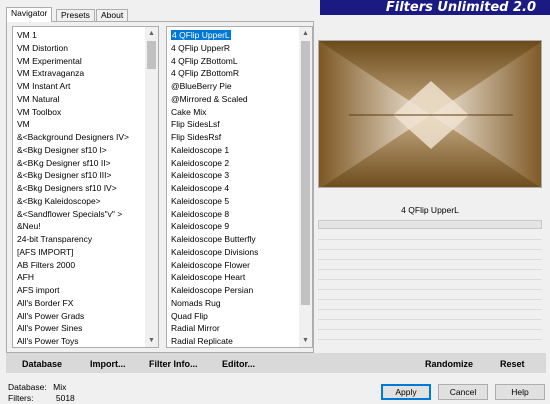  I want to click on parameter-header, so click(430, 224).